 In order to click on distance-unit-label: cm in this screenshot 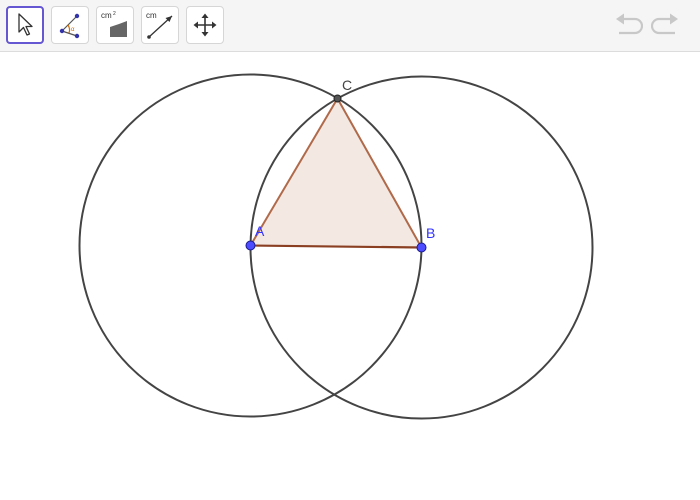, I will do `click(151, 15)`.